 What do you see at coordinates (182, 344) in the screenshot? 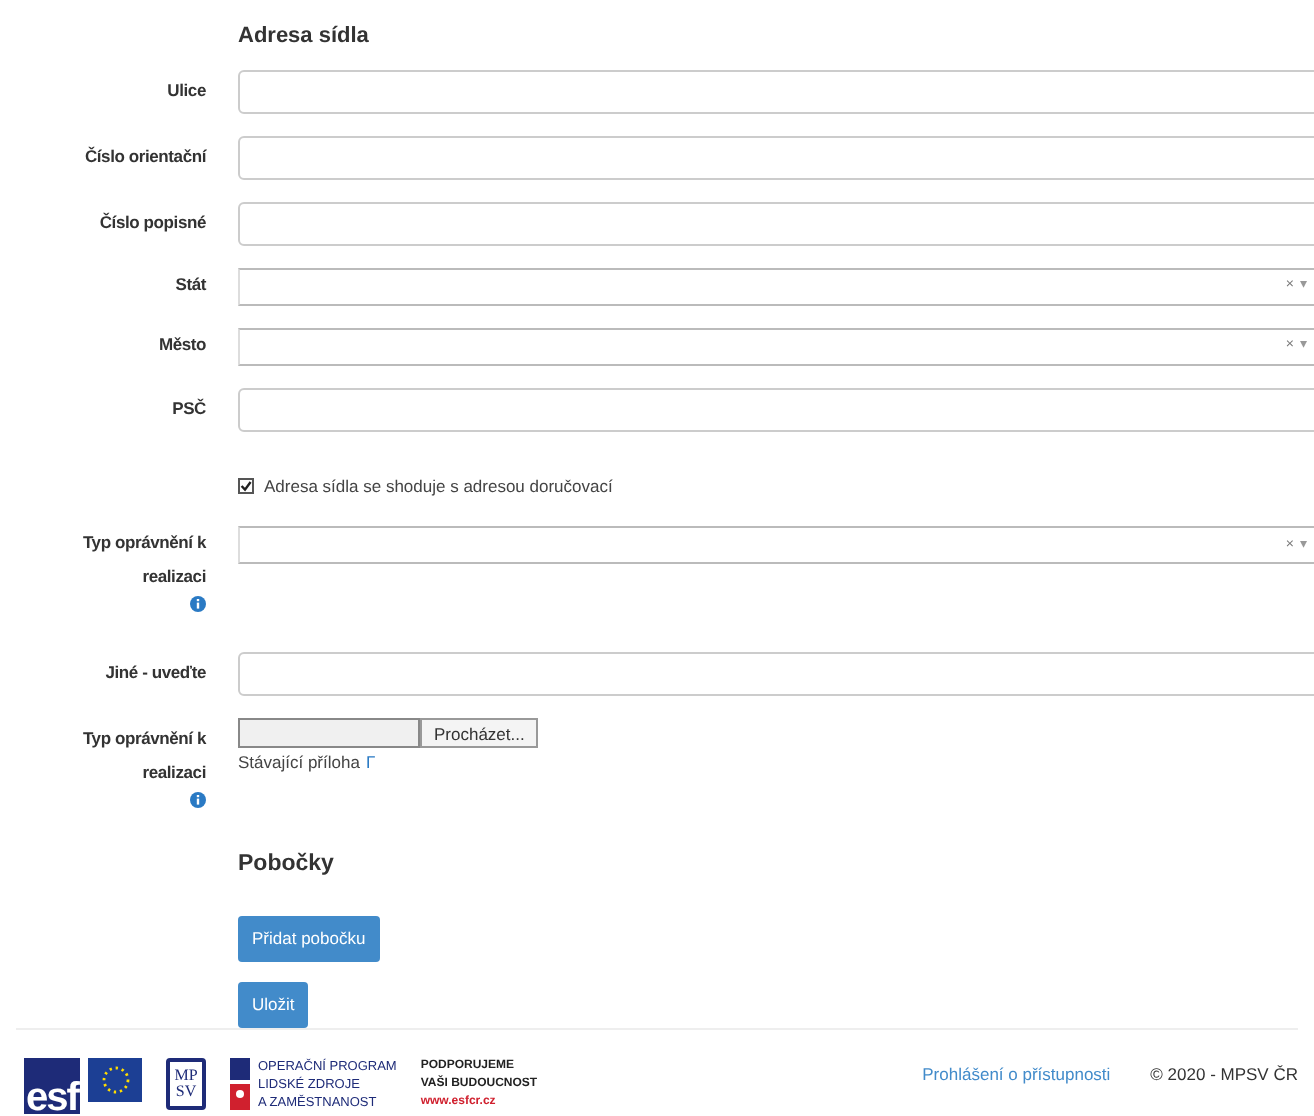
I see `field-label: Město` at bounding box center [182, 344].